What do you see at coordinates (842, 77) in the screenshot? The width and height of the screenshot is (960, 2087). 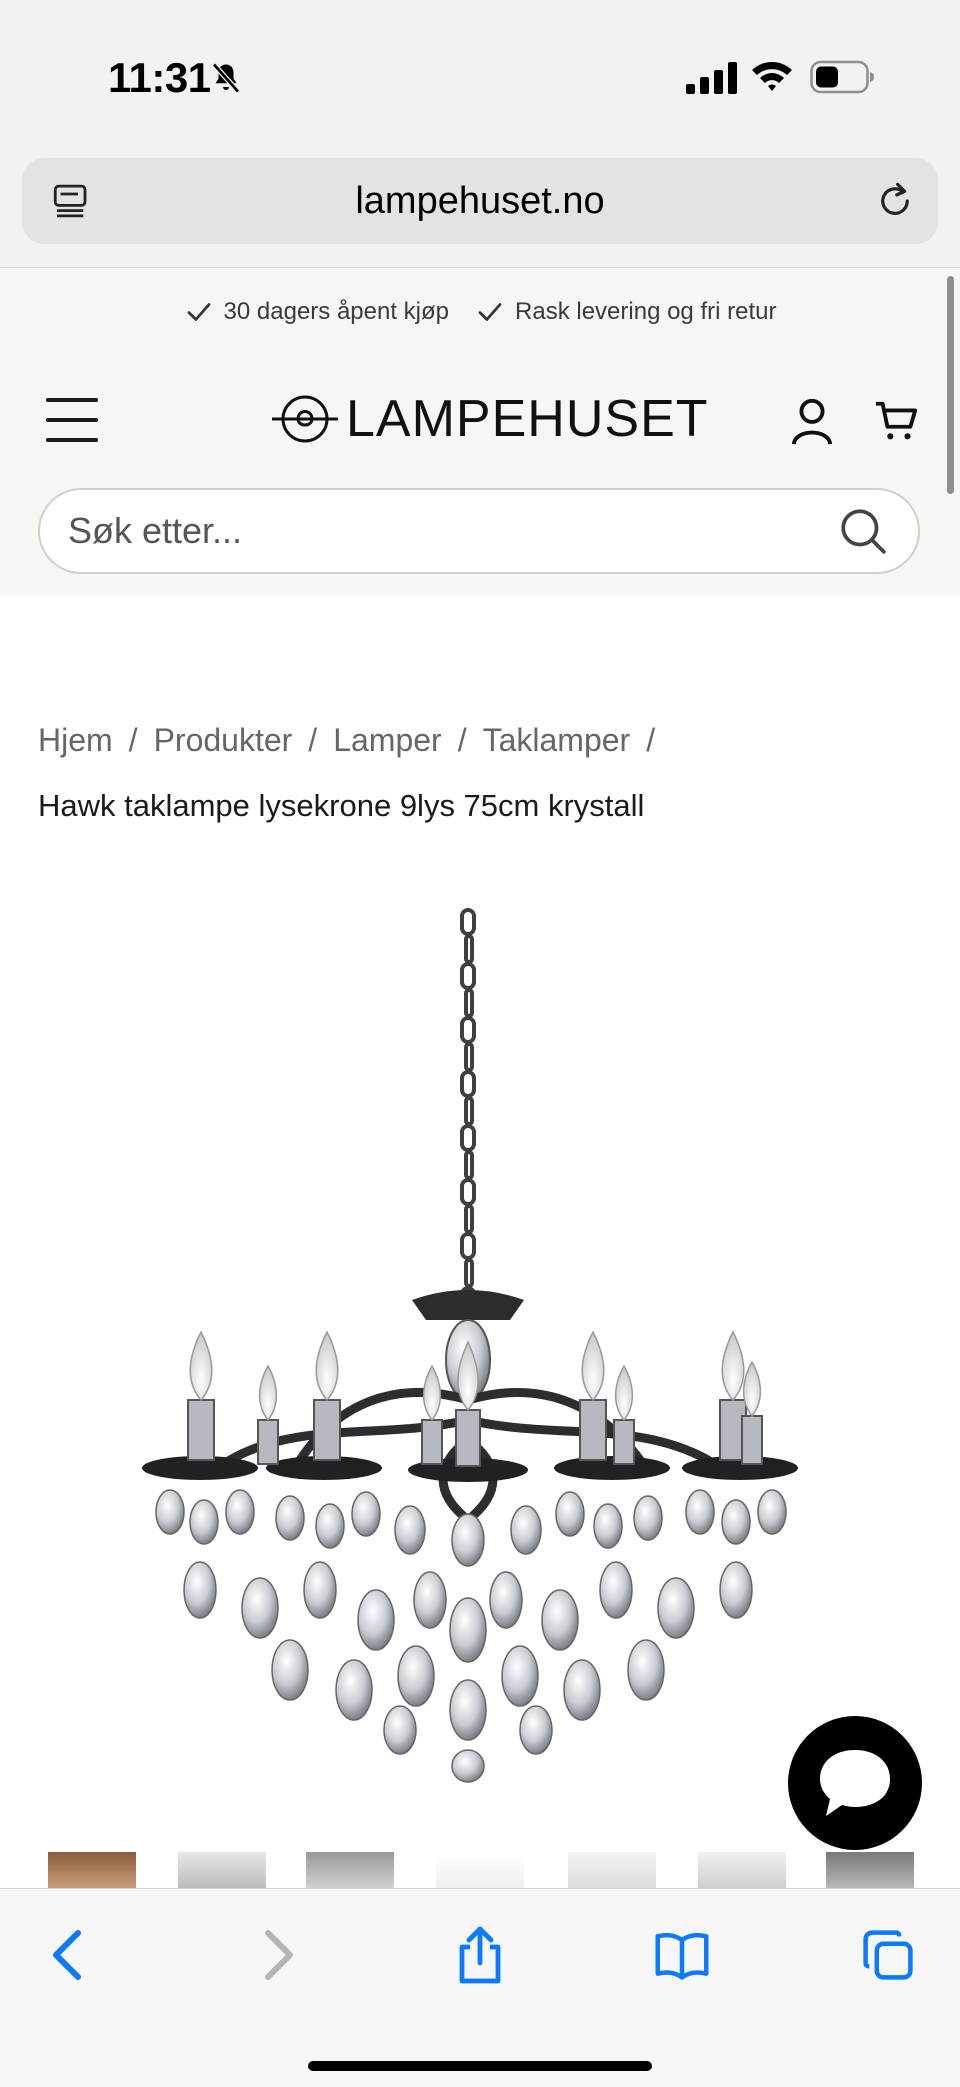 I see `battery-icon` at bounding box center [842, 77].